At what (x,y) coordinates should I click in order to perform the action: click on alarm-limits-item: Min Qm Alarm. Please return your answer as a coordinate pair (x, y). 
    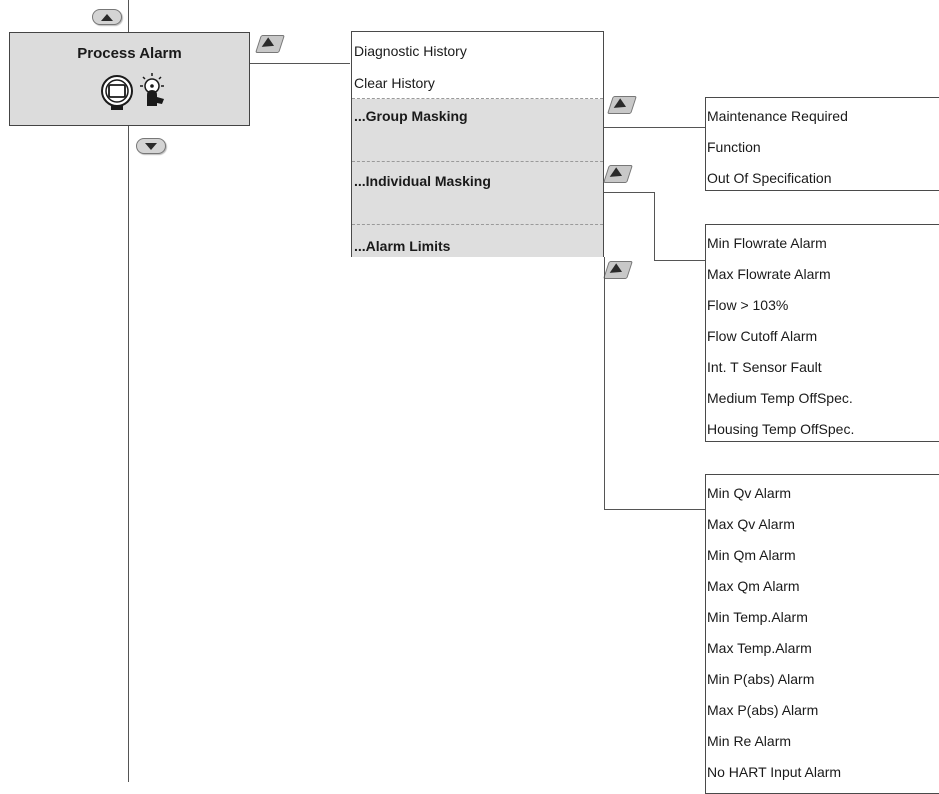
    Looking at the image, I should click on (751, 555).